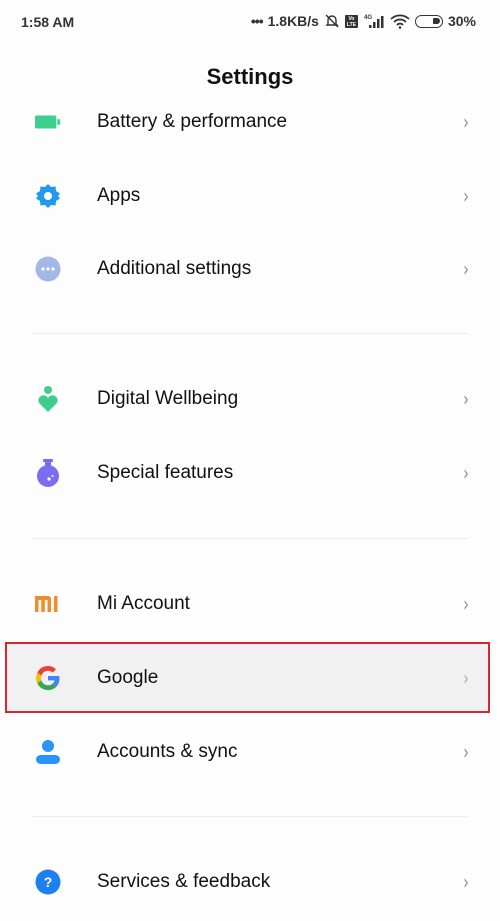  I want to click on settings-item-digital-wellbeing: Digital Wellbeing ›, so click(250, 399).